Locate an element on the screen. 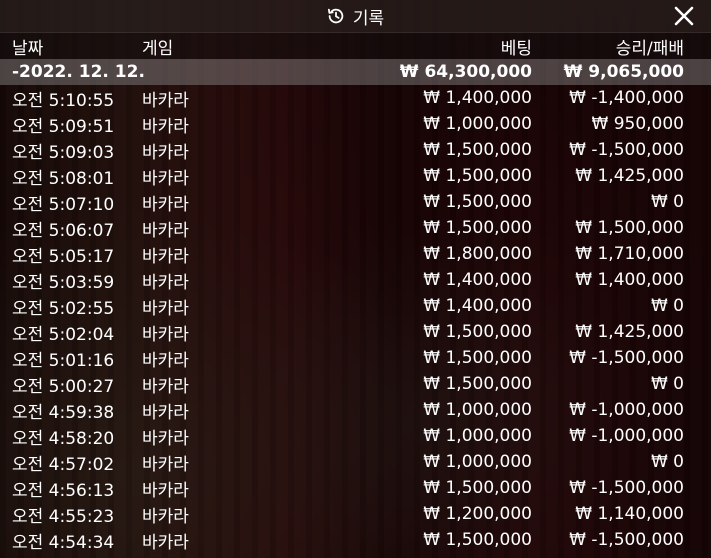  summary-date: -2022. 12. 12. is located at coordinates (78, 72).